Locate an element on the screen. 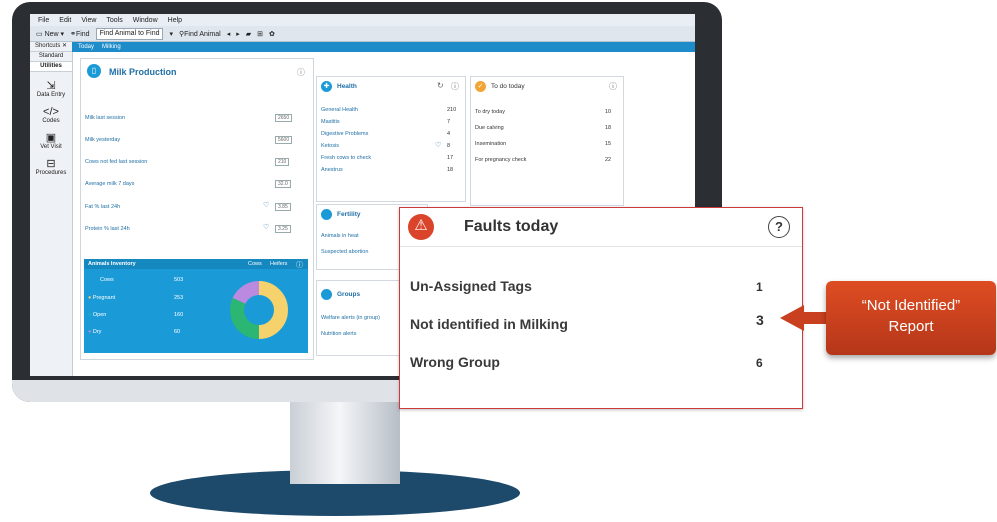 Image resolution: width=997 pixels, height=522 pixels. milk-row-label: Milk yesterday is located at coordinates (103, 140).